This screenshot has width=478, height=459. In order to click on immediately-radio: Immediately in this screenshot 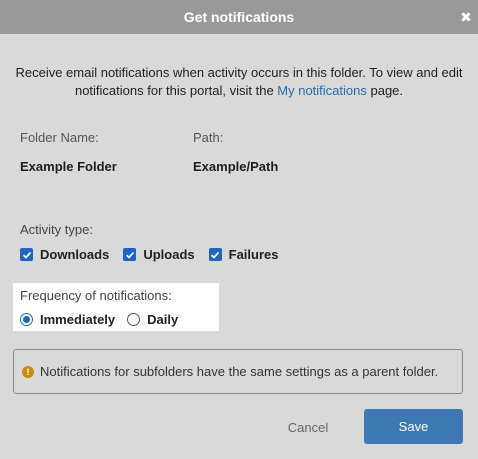, I will do `click(67, 319)`.